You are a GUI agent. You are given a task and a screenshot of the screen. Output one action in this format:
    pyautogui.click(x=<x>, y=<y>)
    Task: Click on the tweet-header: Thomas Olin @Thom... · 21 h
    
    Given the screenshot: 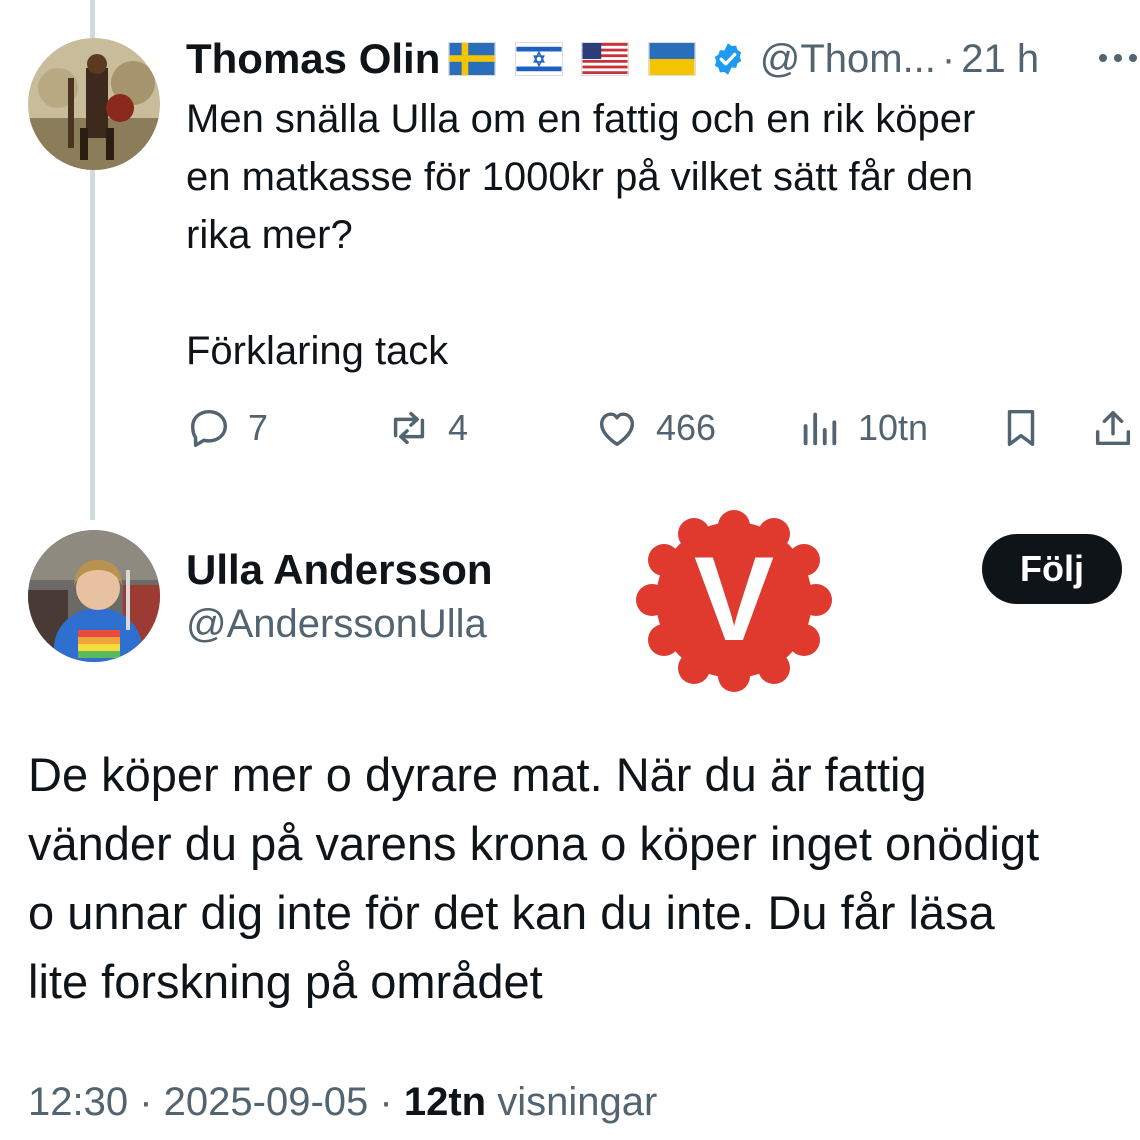 What is the action you would take?
    pyautogui.click(x=612, y=59)
    